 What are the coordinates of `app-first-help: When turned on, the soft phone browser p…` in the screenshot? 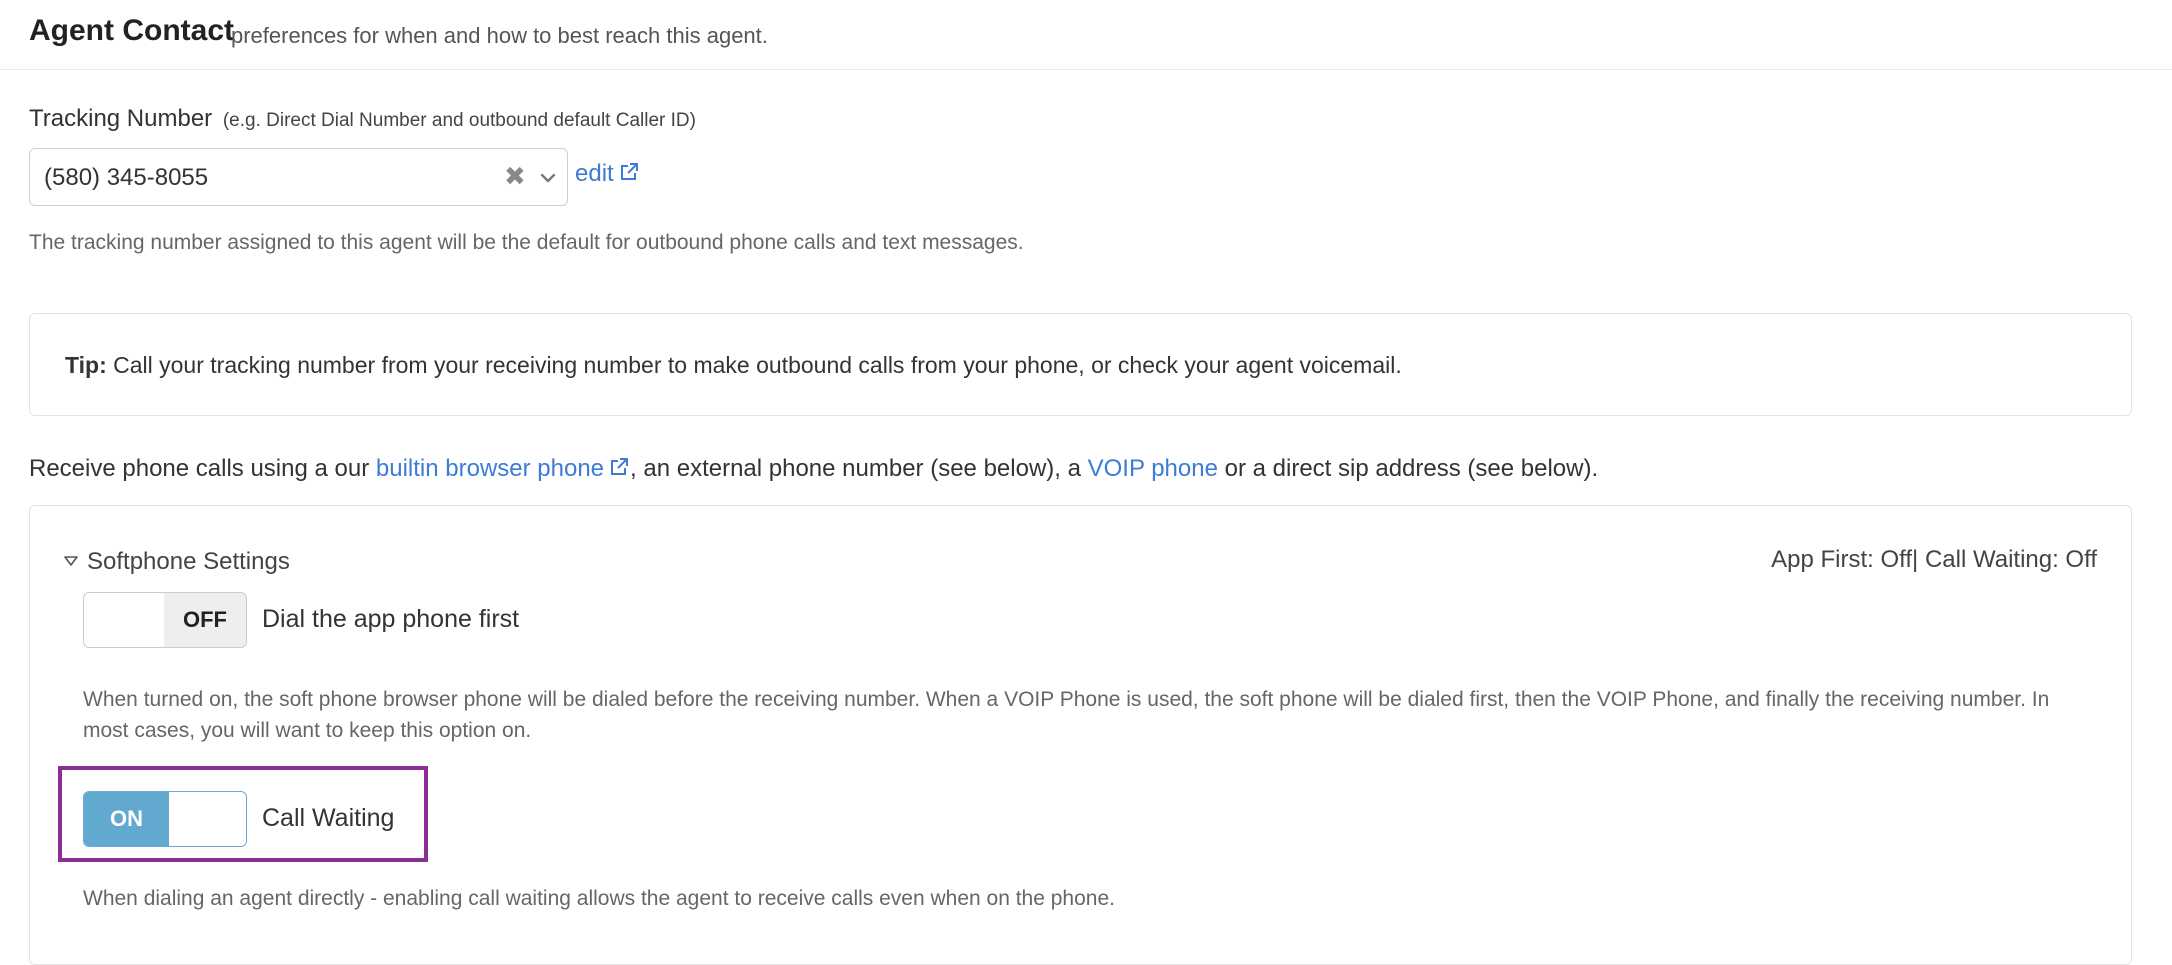 It's located at (1066, 715).